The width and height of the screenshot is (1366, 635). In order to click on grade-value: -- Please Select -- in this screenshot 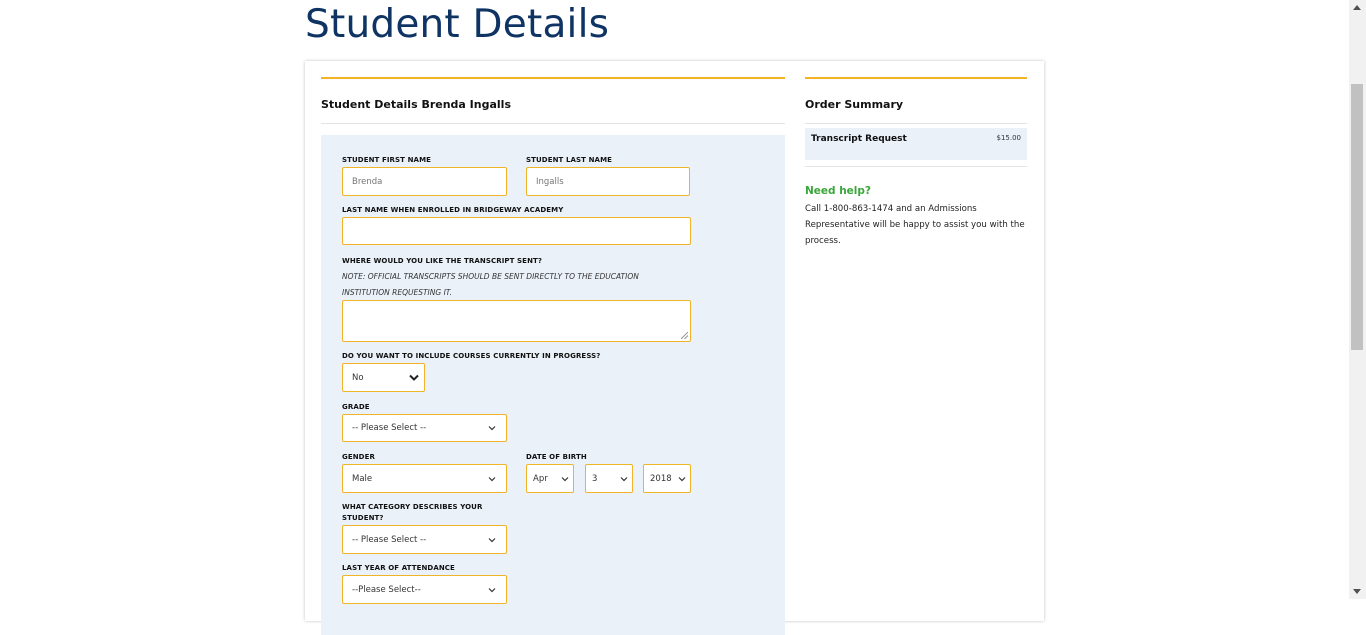, I will do `click(389, 428)`.